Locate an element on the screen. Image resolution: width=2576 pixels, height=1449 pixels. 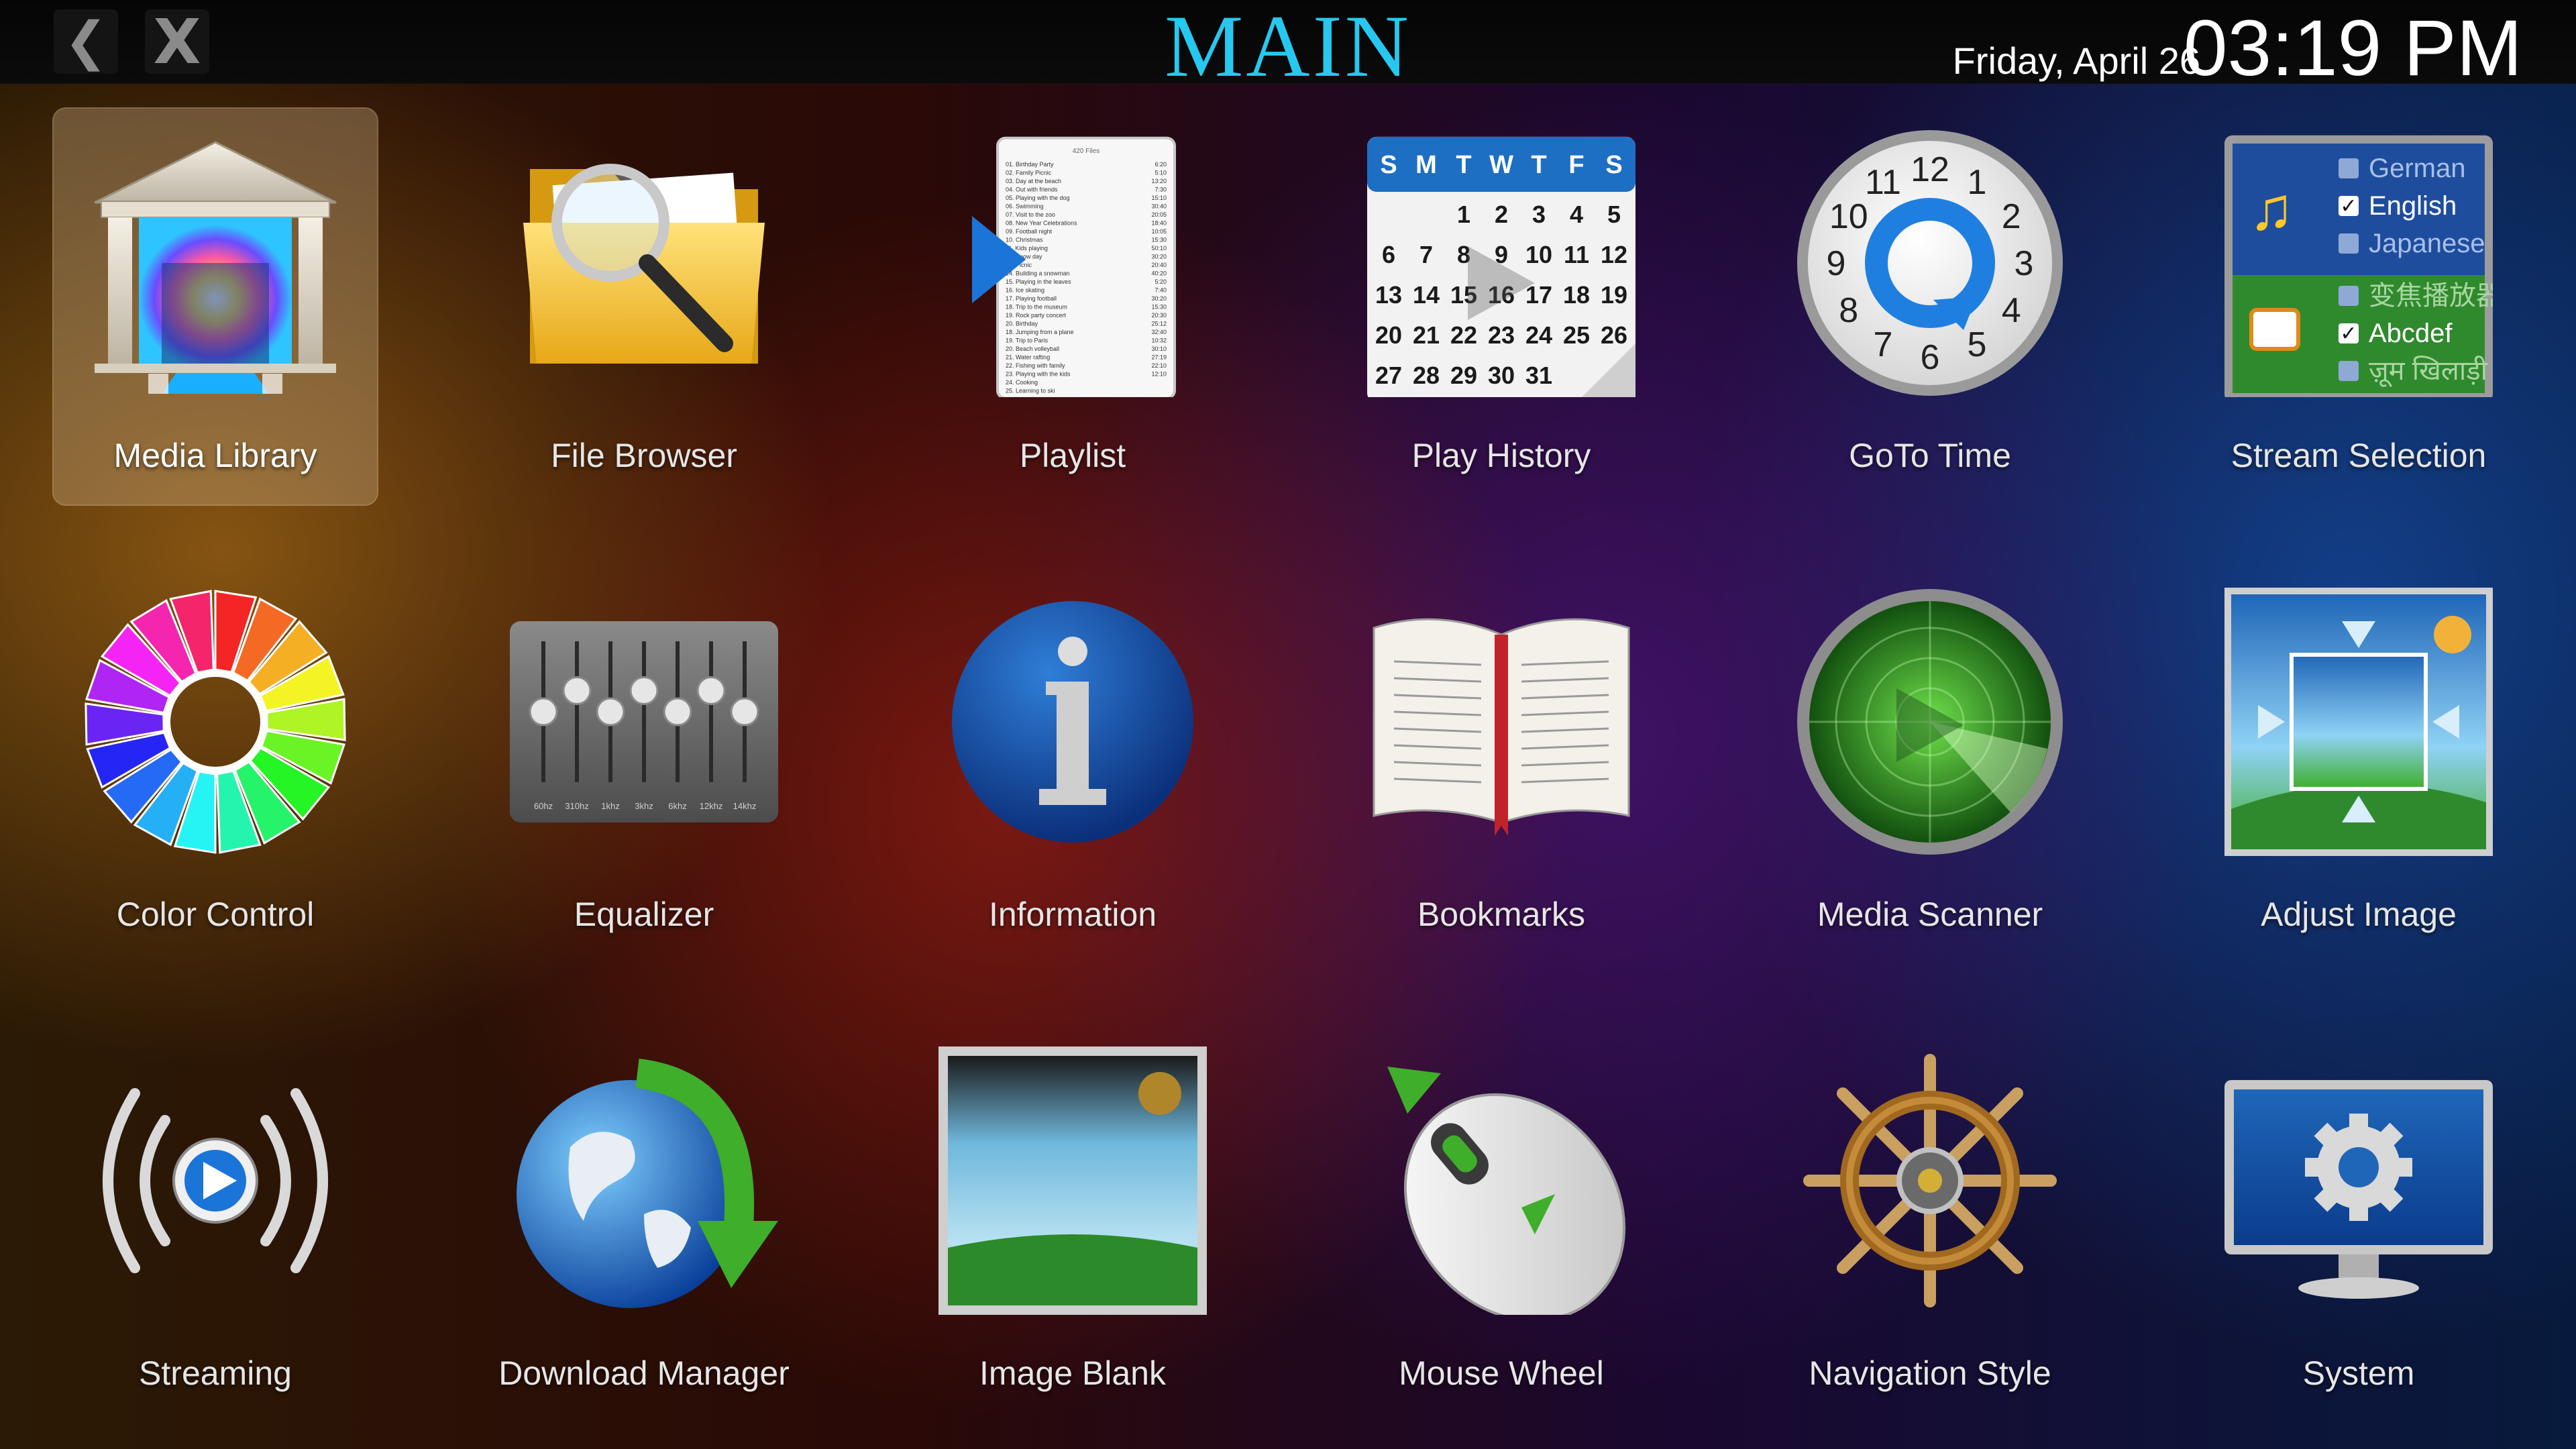
playlist-item: 04. Out with friends is located at coordinates (1032, 189).